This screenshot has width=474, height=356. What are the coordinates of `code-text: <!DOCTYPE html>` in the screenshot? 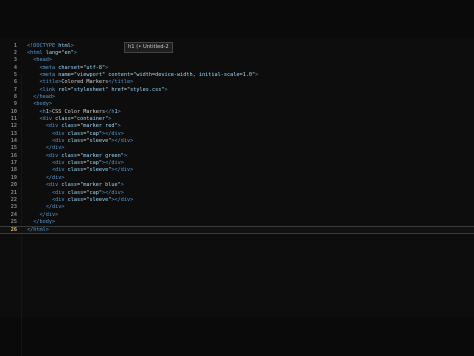 It's located at (50, 45).